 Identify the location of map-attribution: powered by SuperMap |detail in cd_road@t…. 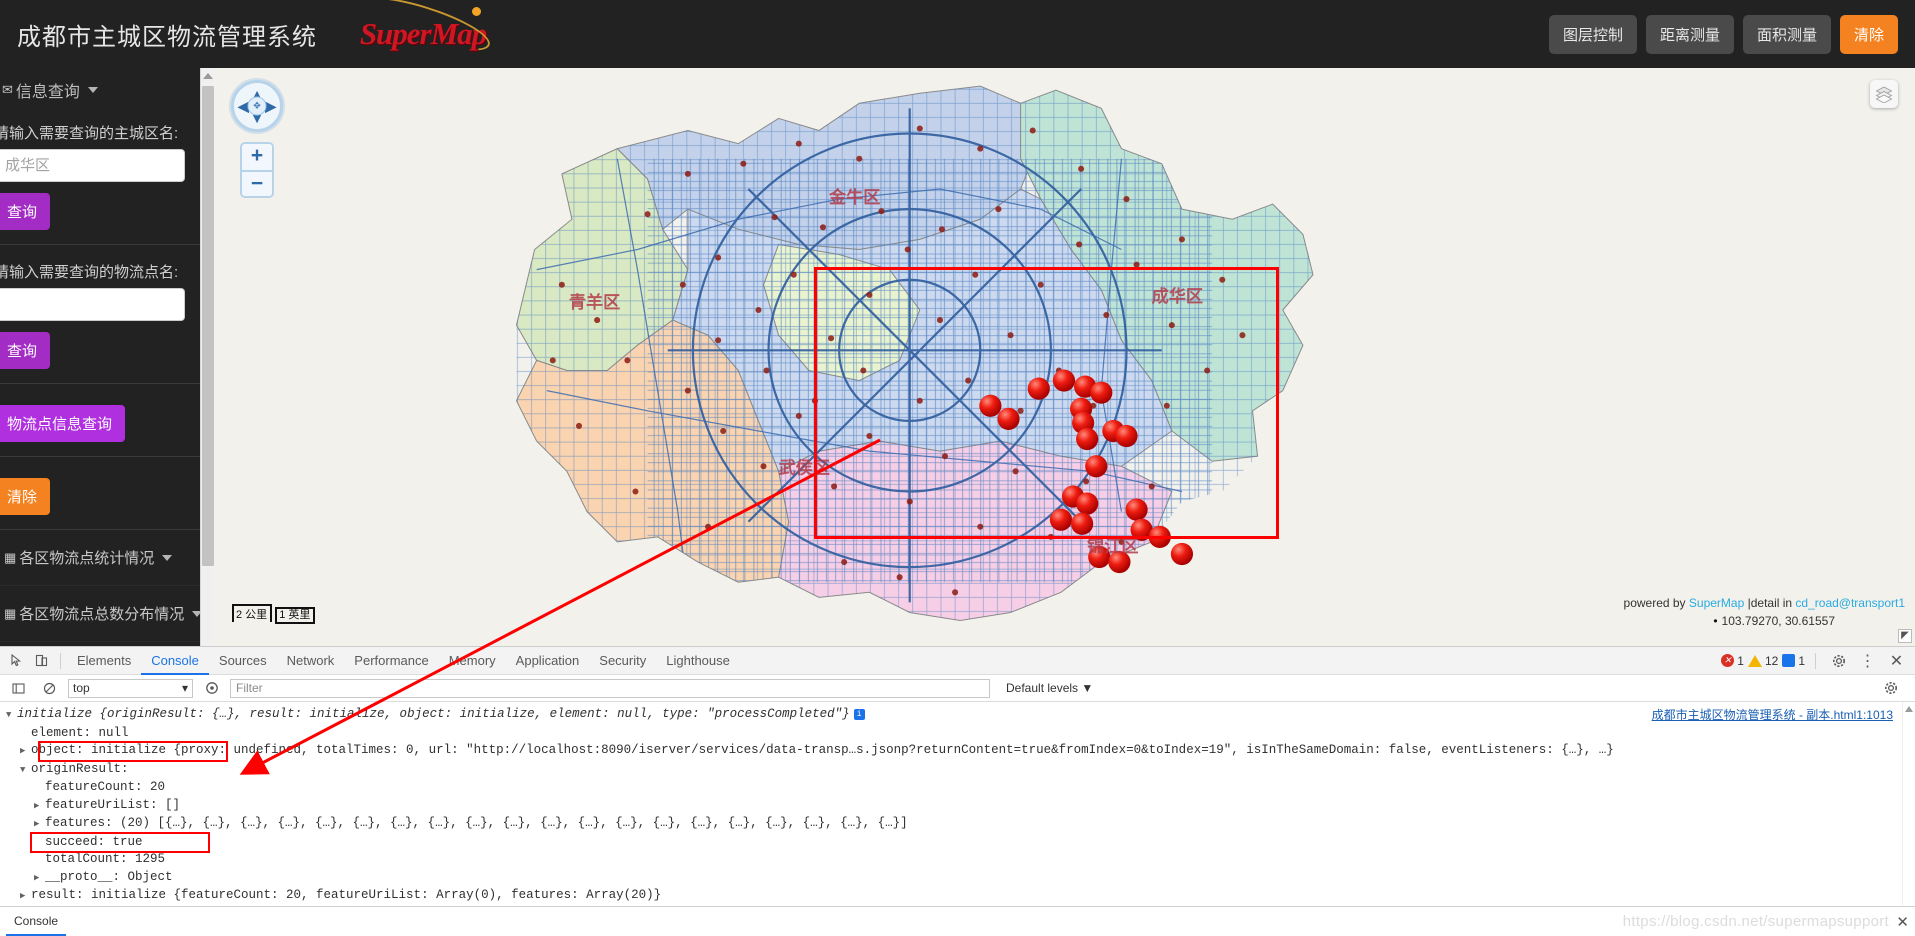
(1764, 603).